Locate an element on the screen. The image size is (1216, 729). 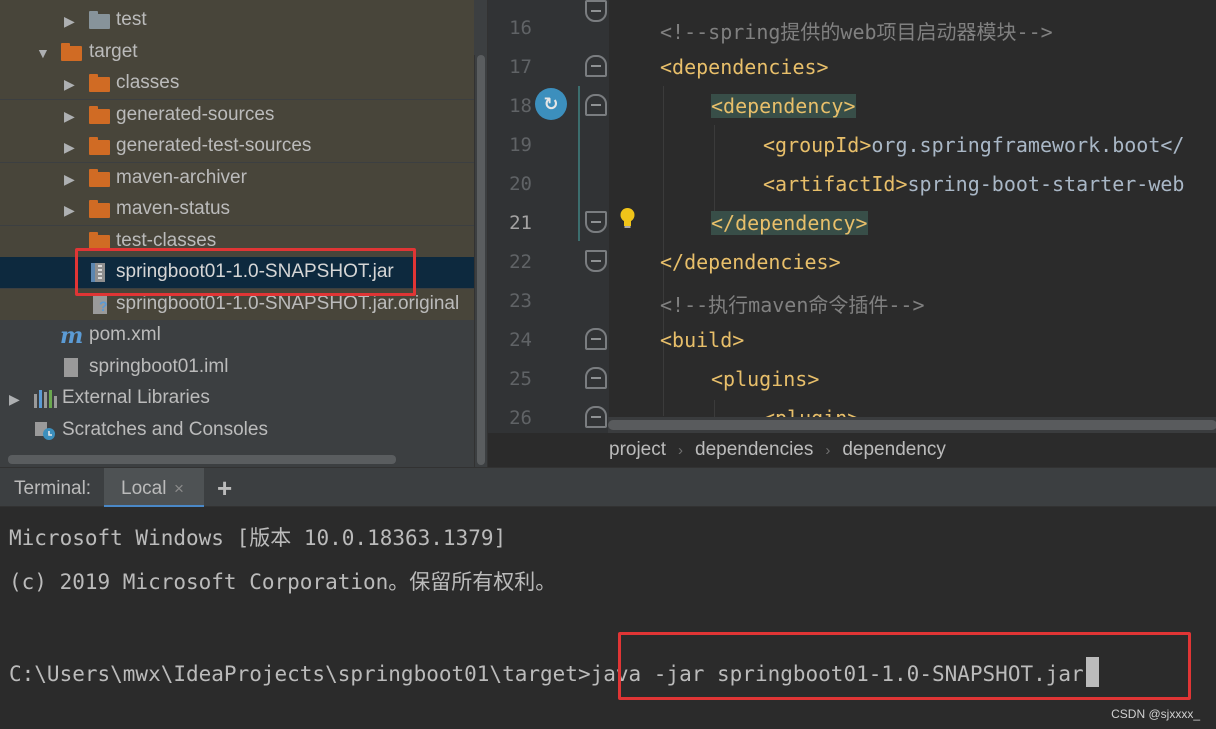
tree-horizontal-scrollbar is located at coordinates (202, 459).